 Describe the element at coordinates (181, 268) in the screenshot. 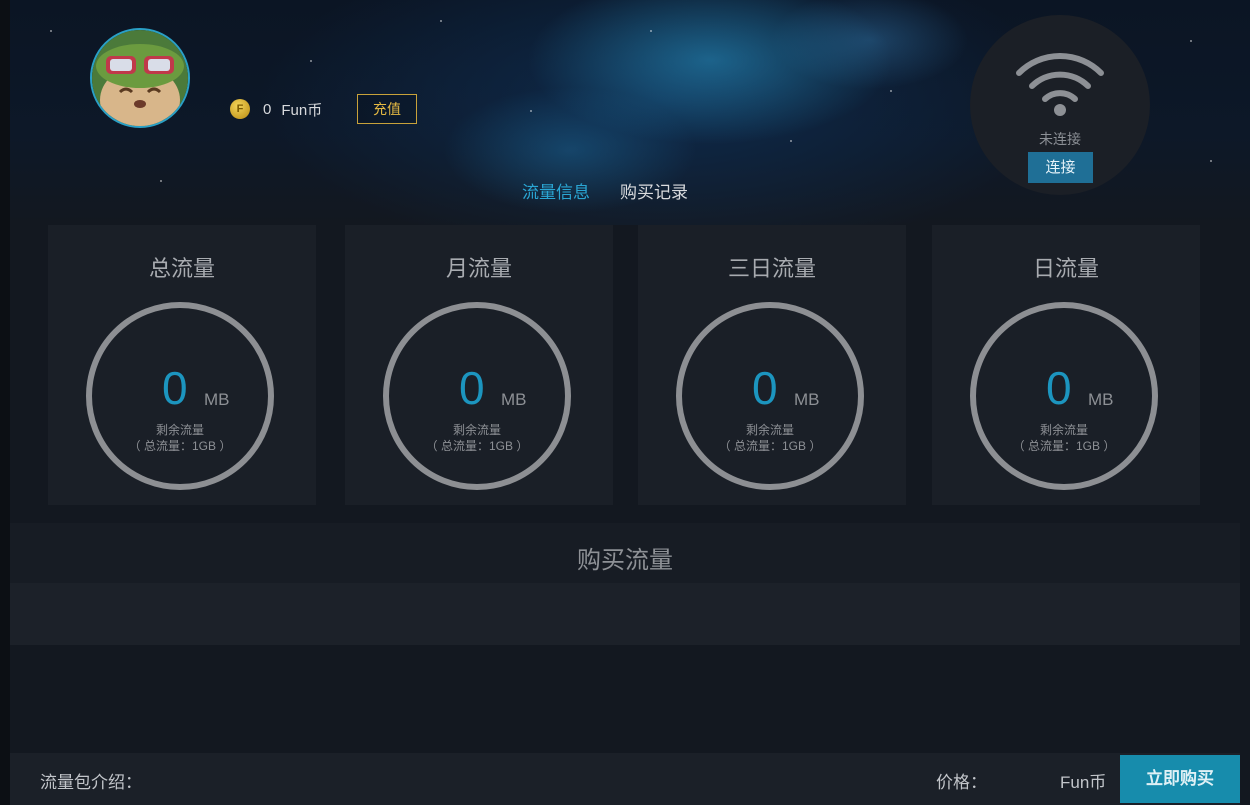

I see `stat-card-title: 总流量` at that location.